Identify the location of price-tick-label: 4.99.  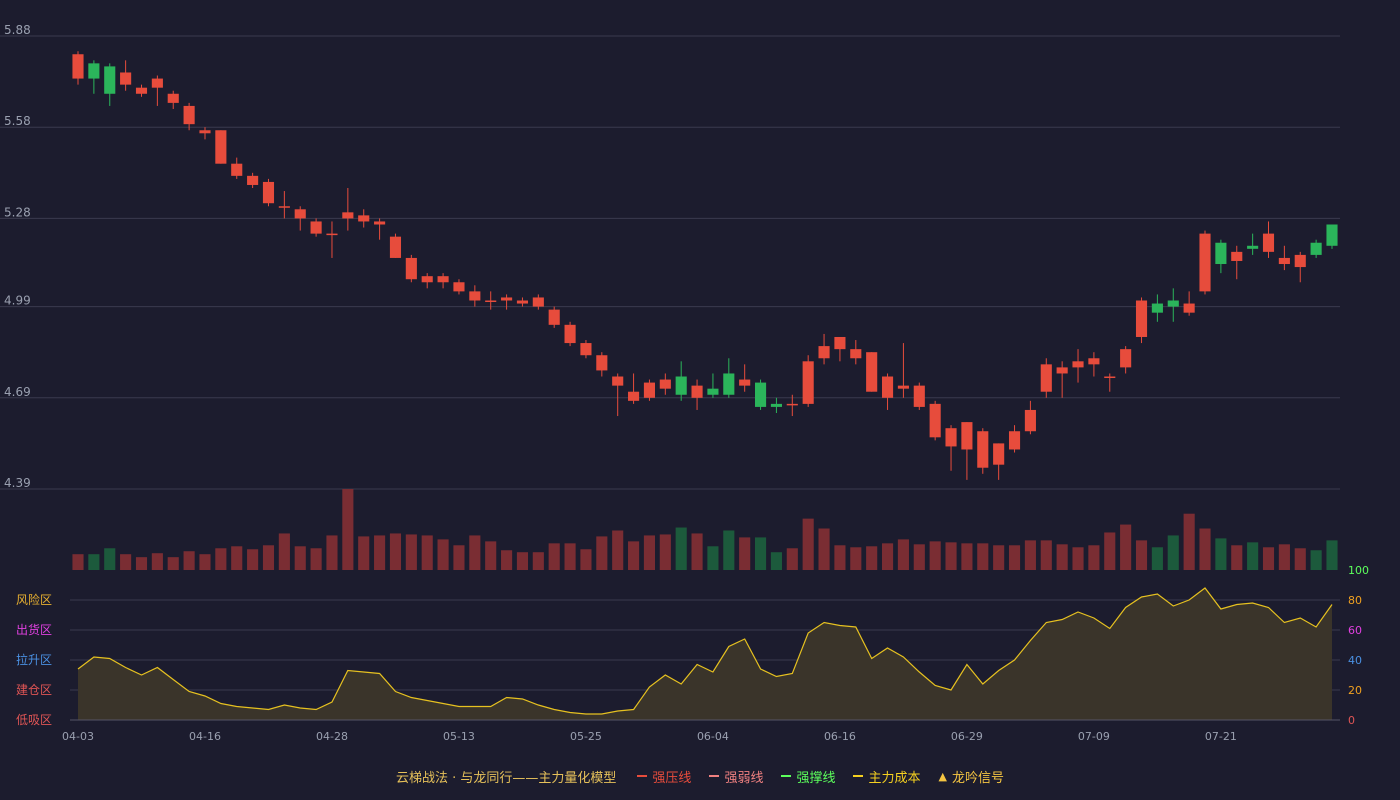
(17, 301).